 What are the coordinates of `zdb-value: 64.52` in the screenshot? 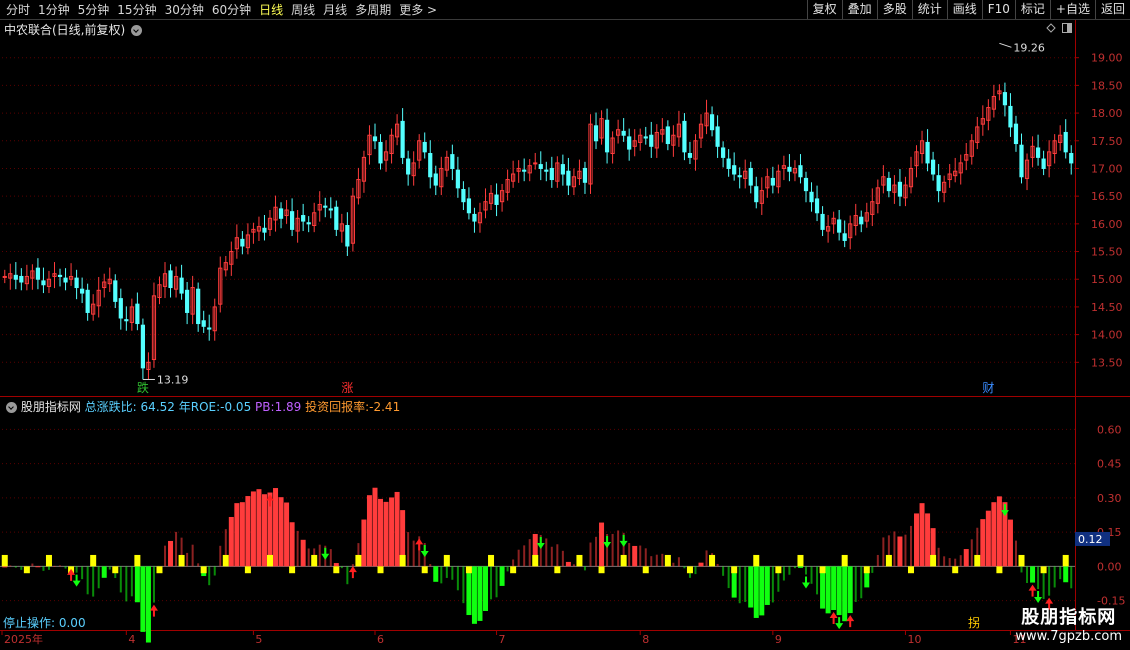 It's located at (157, 407).